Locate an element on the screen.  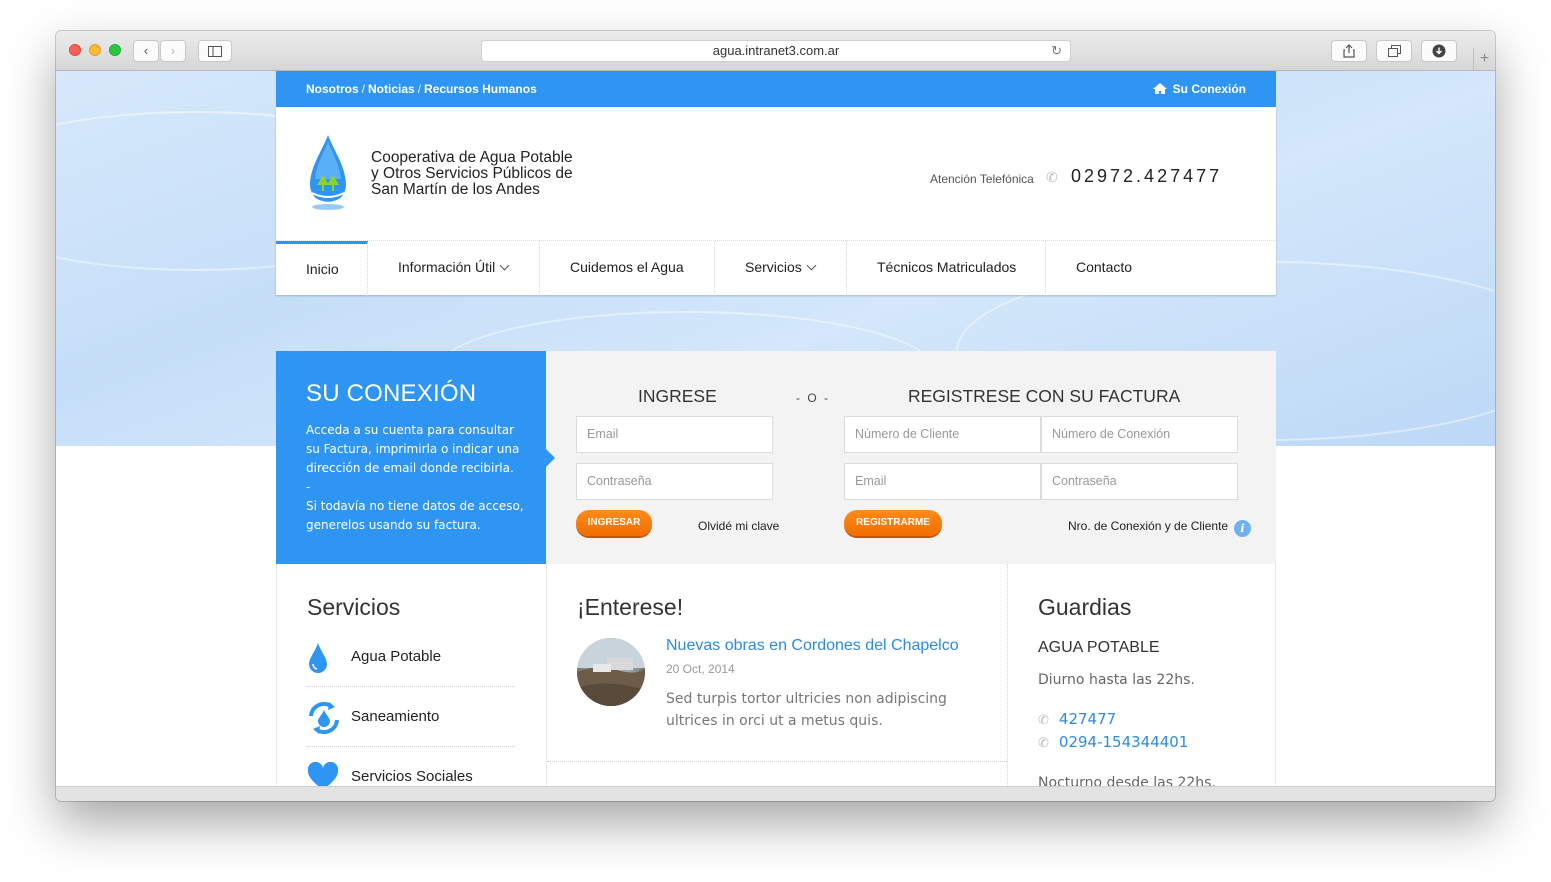
register-password-input: Contraseña is located at coordinates (1139, 481).